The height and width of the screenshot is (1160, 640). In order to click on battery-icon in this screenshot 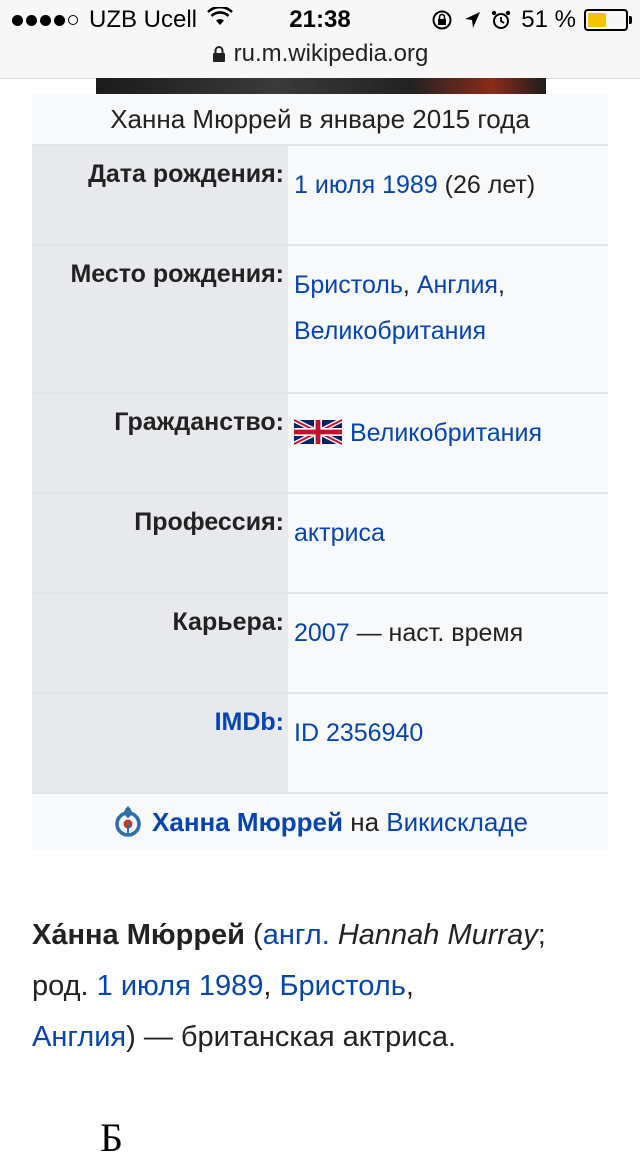, I will do `click(608, 20)`.